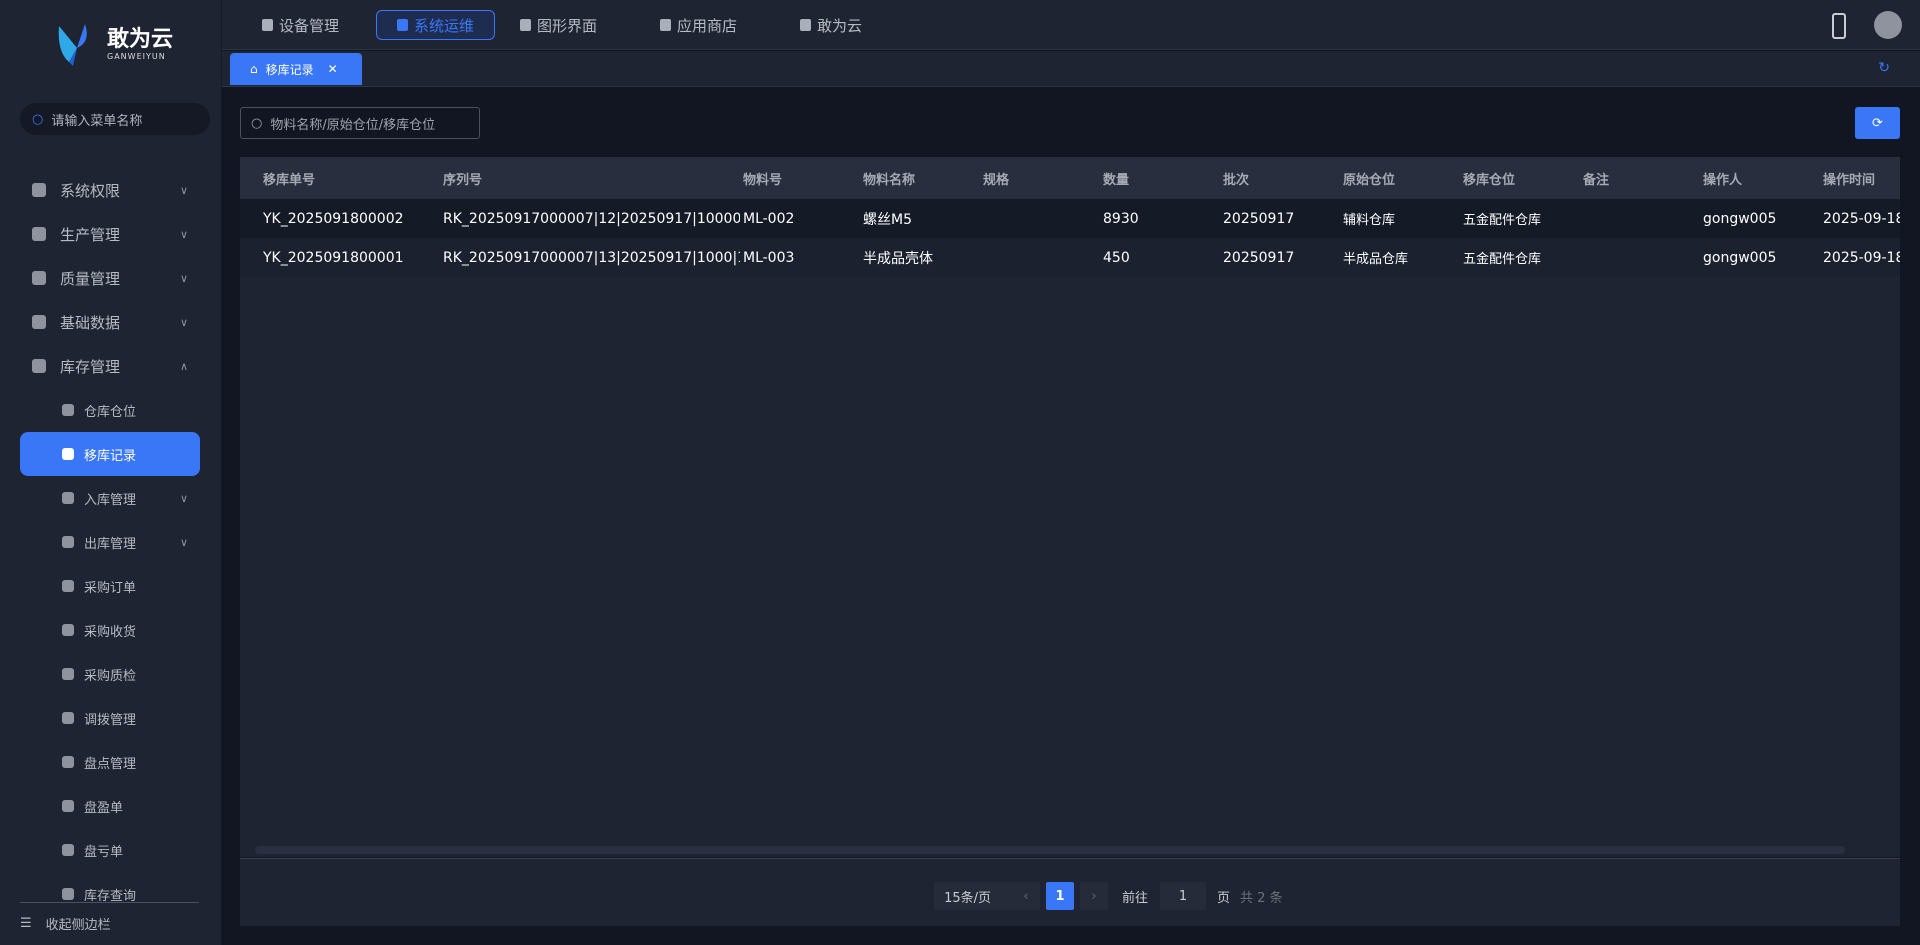  Describe the element at coordinates (1888, 25) in the screenshot. I see `avatar` at that location.